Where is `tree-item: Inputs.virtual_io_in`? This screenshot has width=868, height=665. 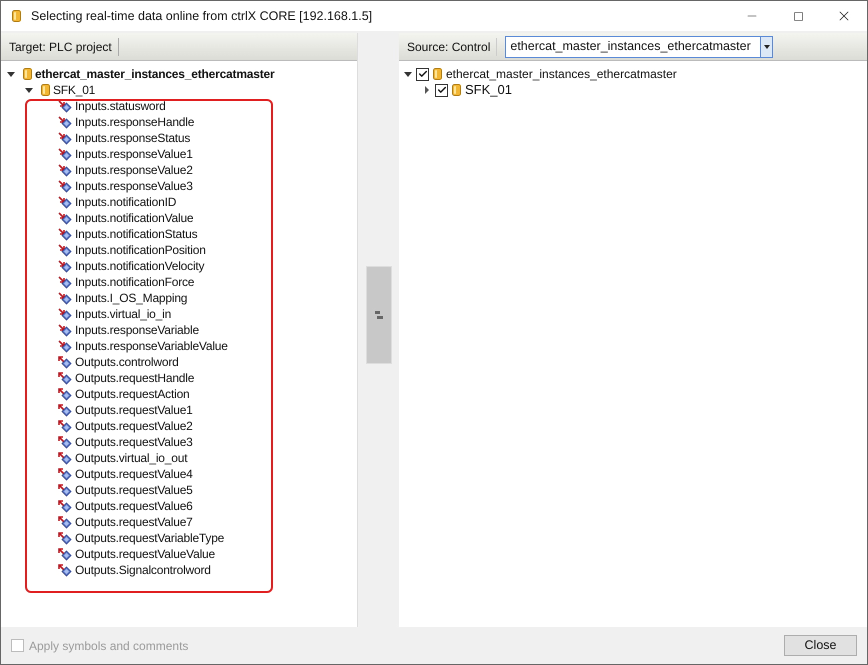
tree-item: Inputs.virtual_io_in is located at coordinates (123, 314).